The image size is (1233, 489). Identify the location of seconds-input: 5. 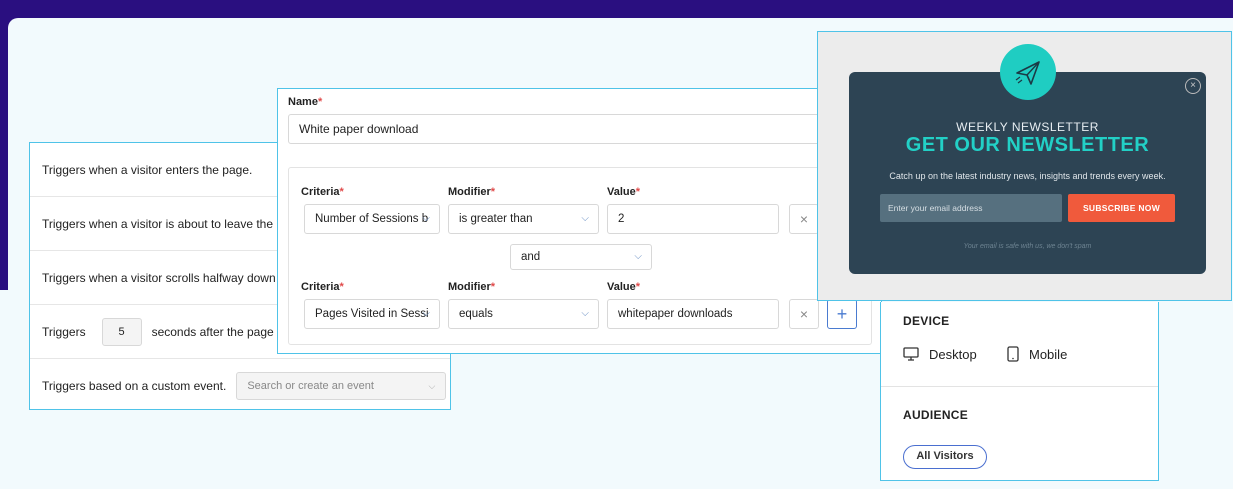
(121, 331).